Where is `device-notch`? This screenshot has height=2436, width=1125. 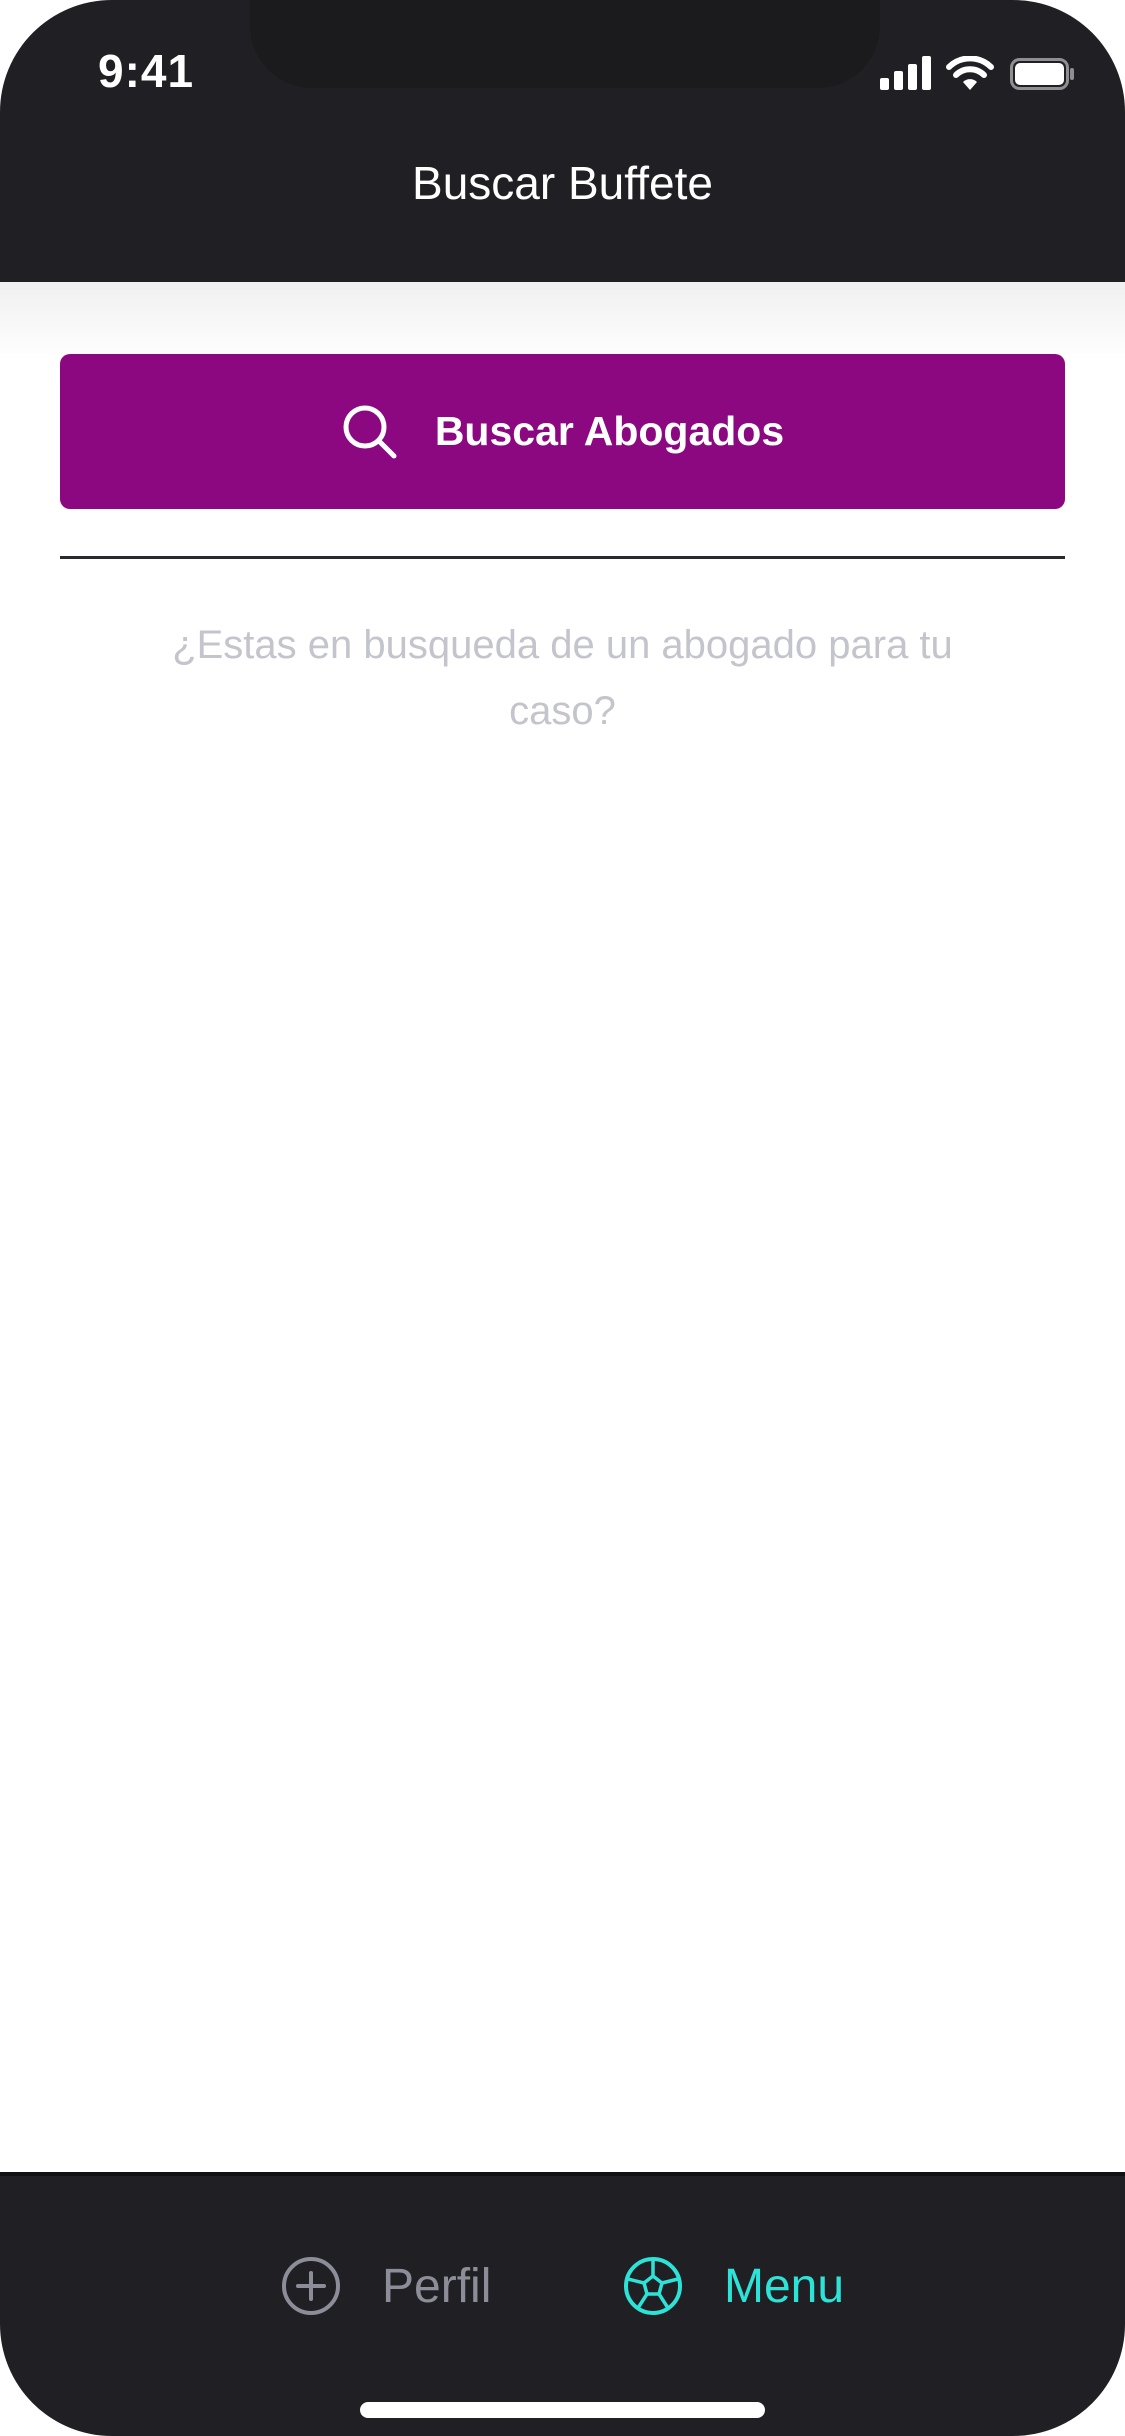 device-notch is located at coordinates (565, 44).